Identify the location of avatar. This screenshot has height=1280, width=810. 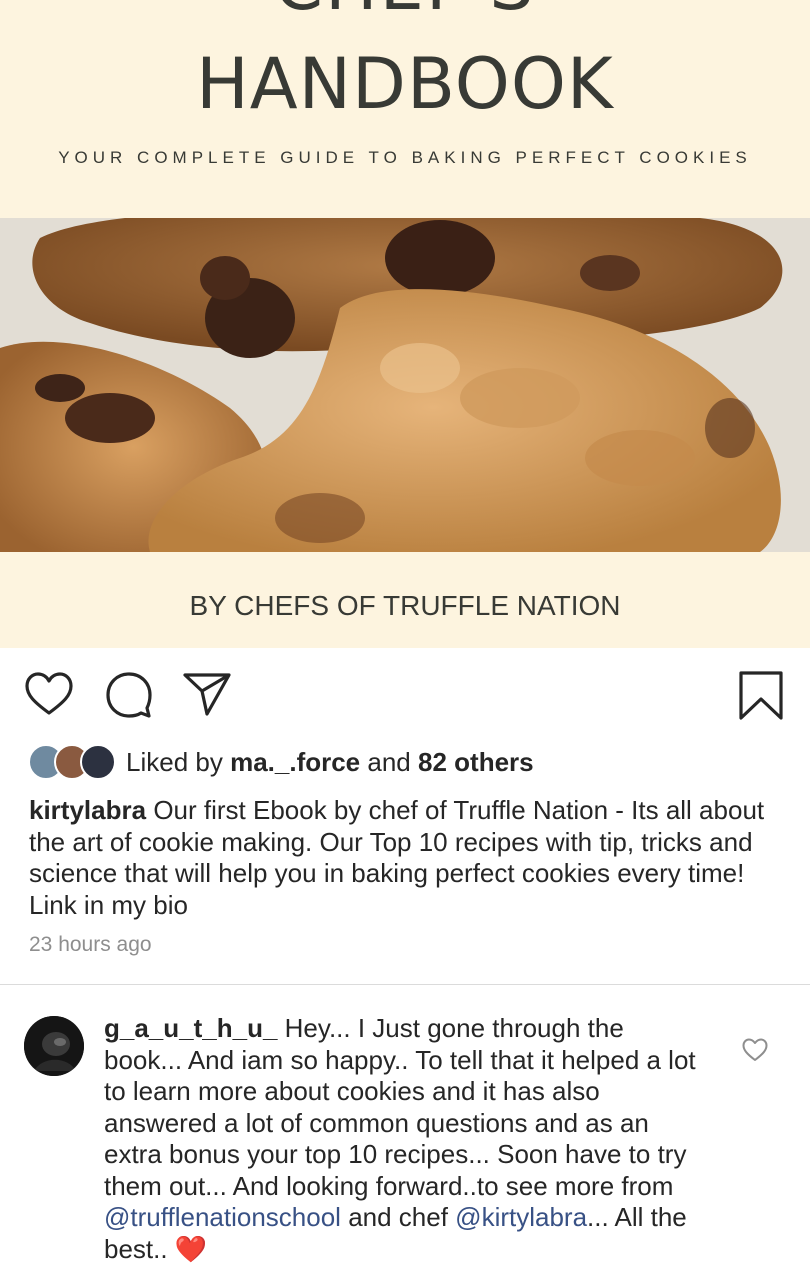
(98, 762).